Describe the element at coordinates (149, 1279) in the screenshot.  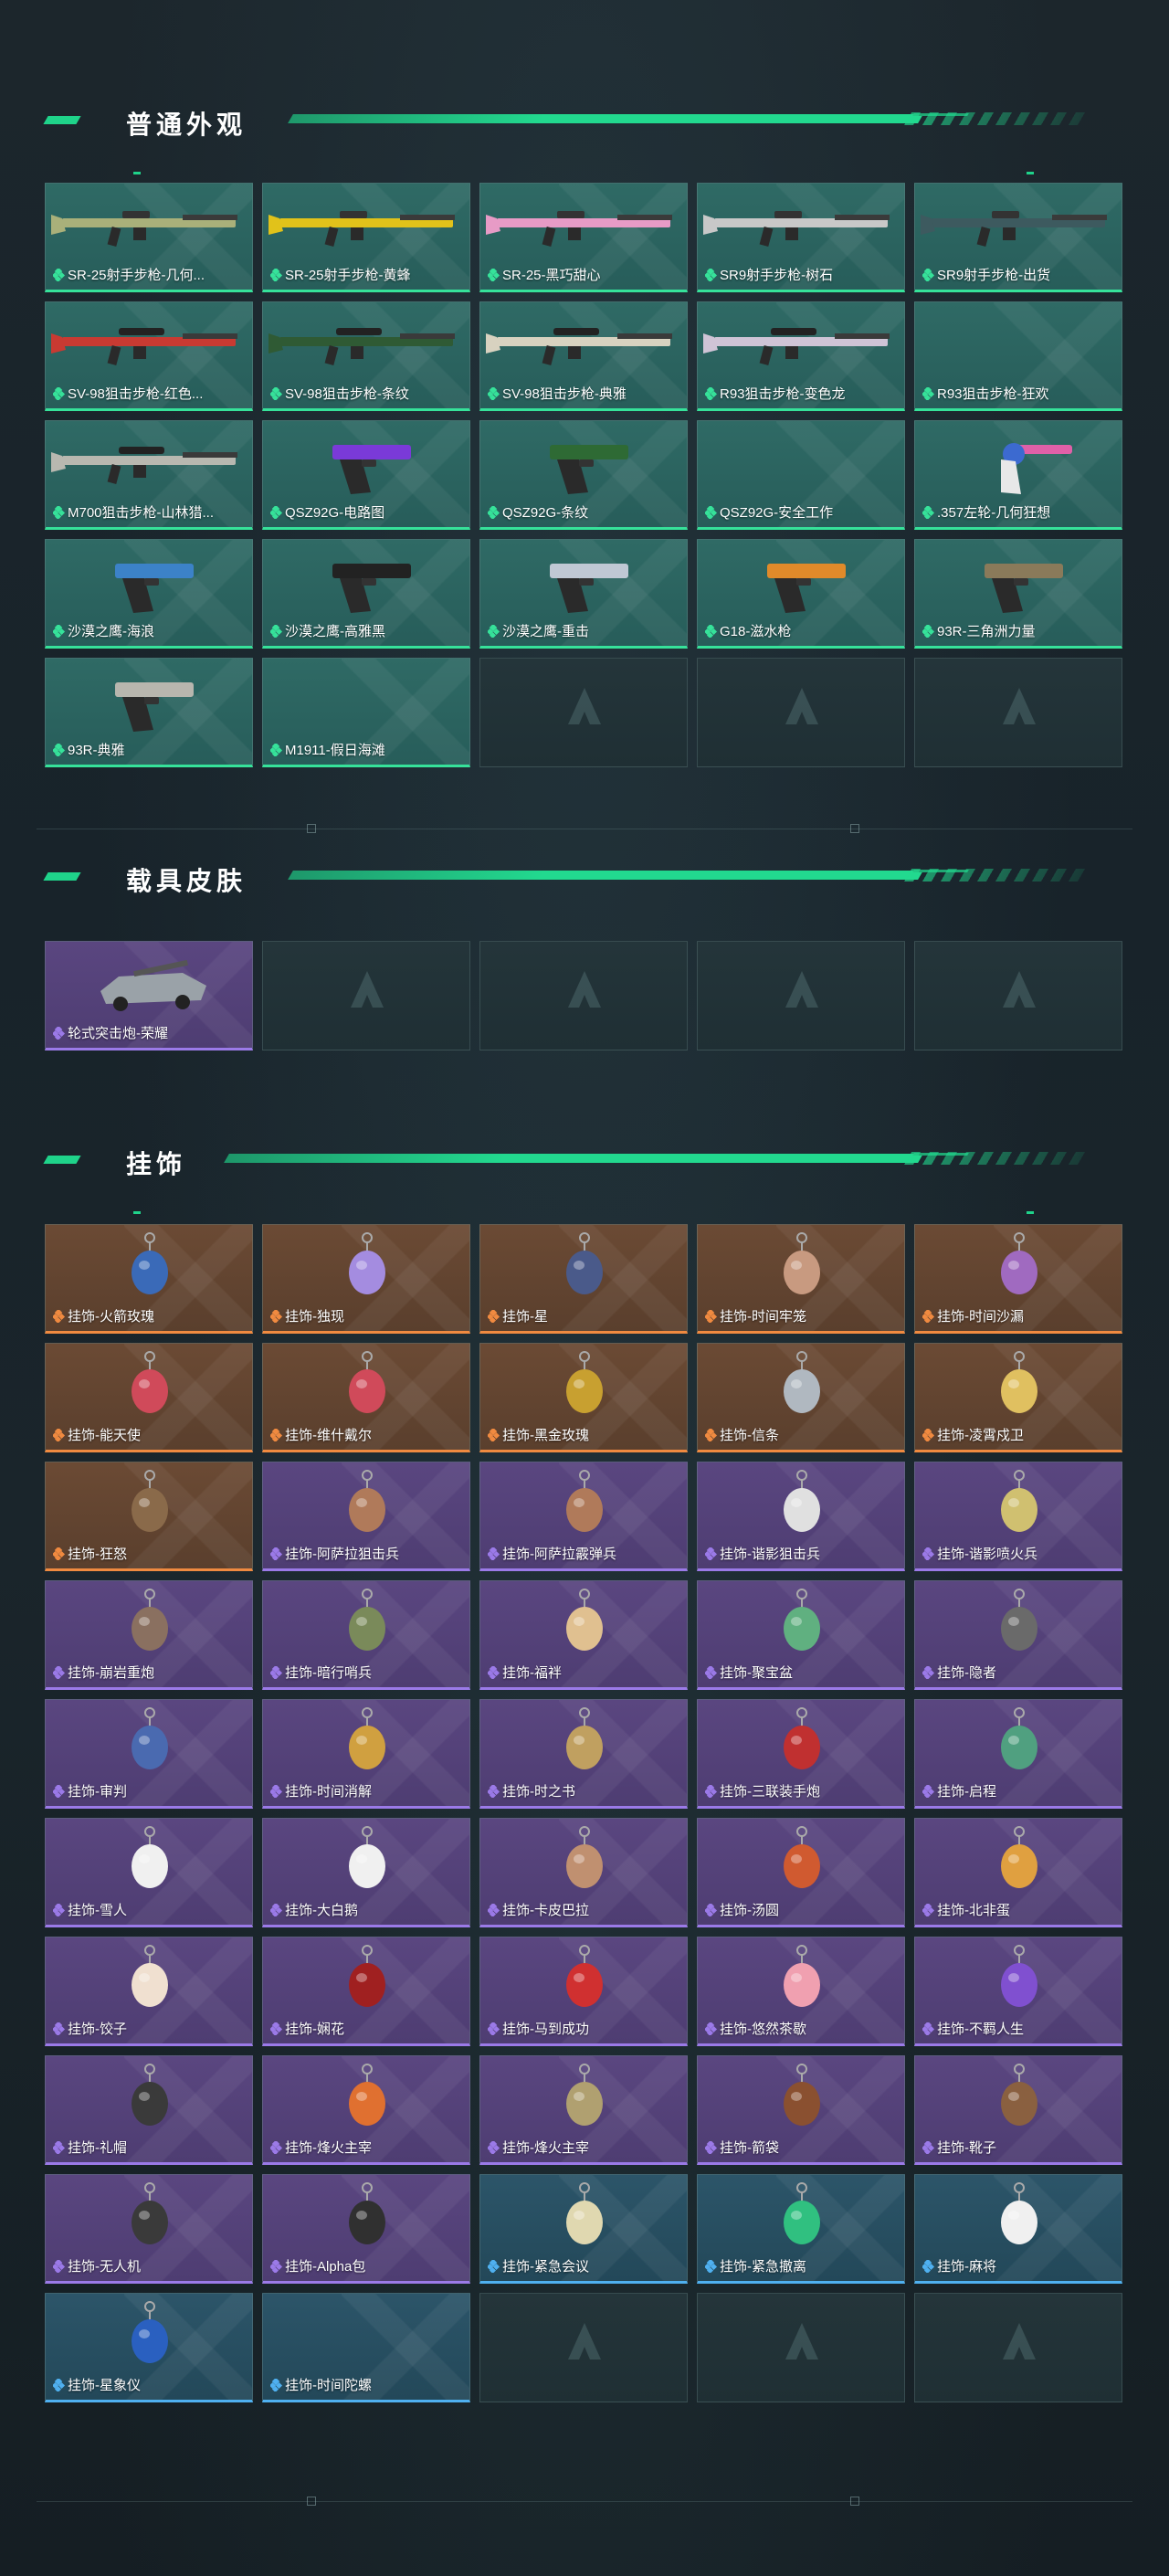
I see `item-tile: 挂饰-火箭玫瑰` at that location.